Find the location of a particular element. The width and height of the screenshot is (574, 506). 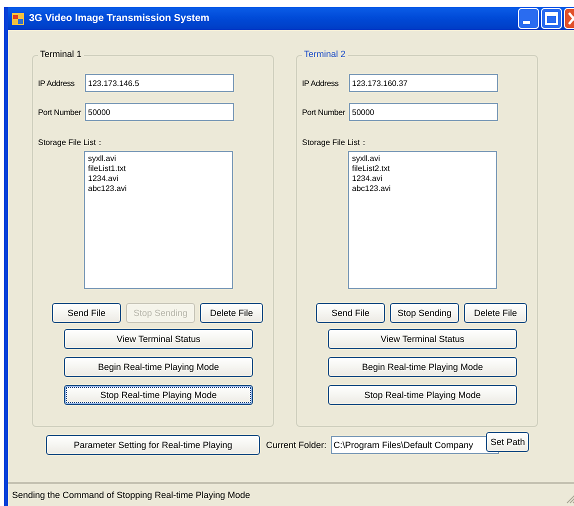

group-title: Terminal 2 is located at coordinates (325, 54).